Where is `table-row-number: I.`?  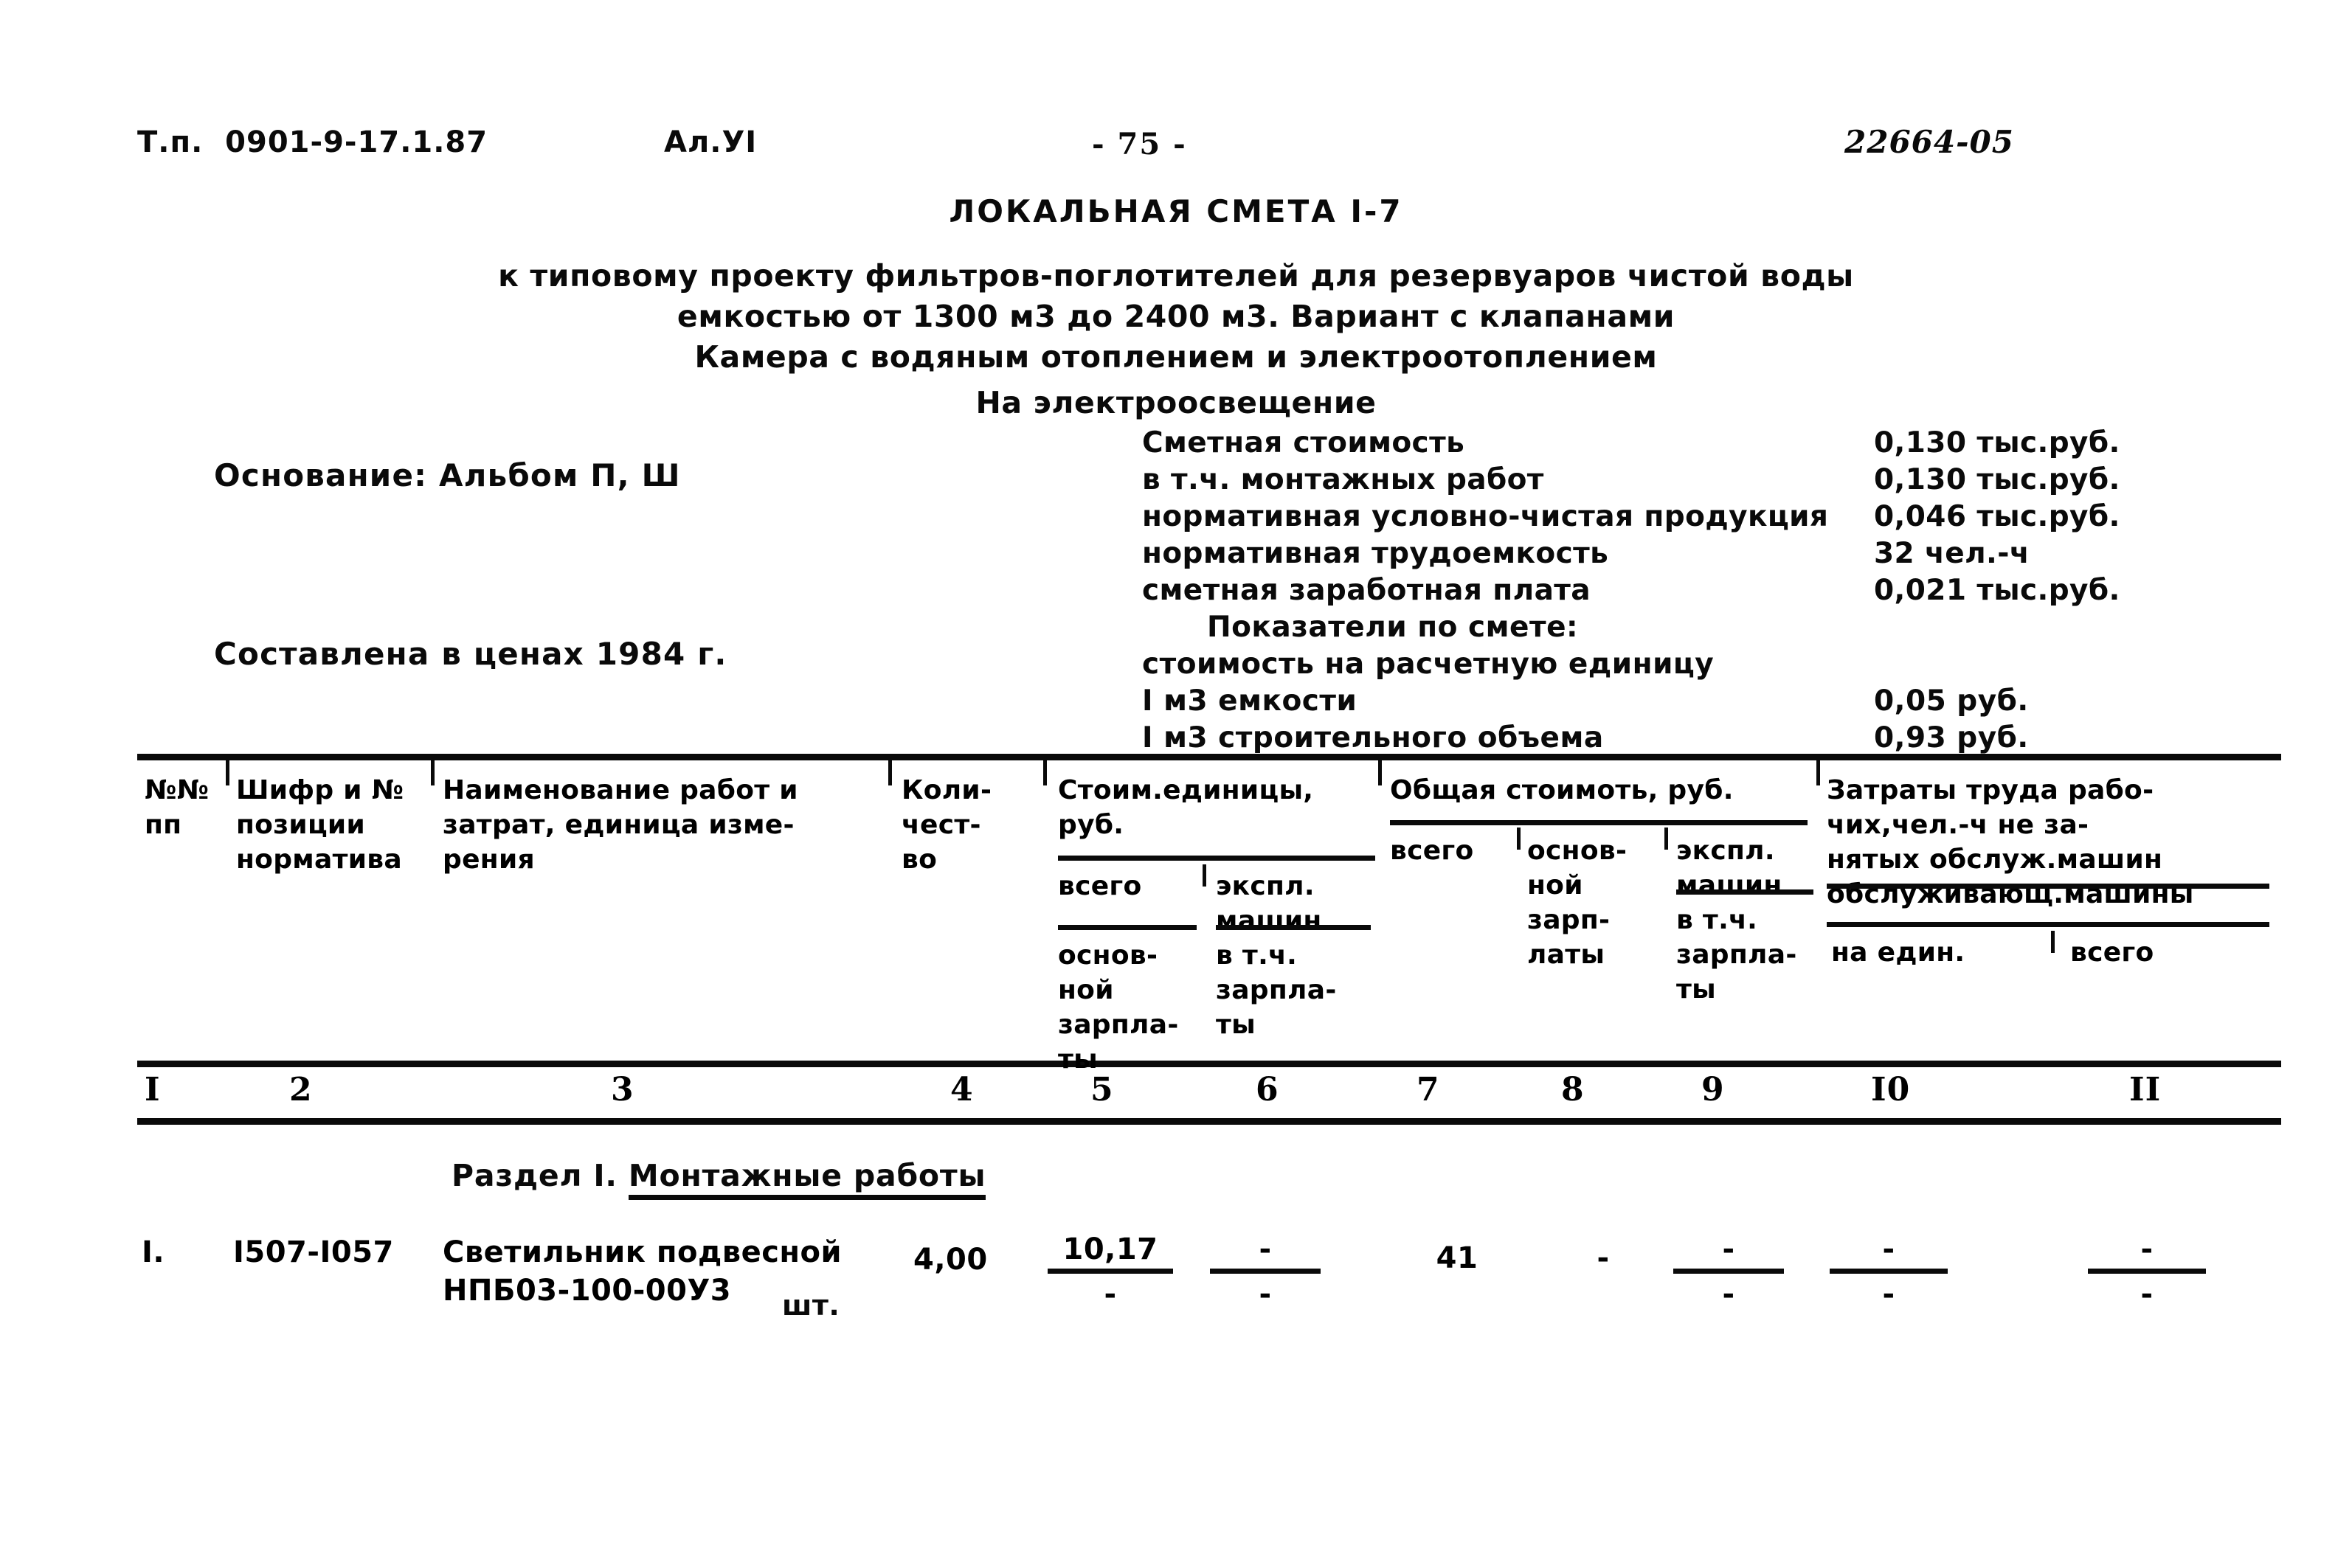 table-row-number: I. is located at coordinates (154, 1252).